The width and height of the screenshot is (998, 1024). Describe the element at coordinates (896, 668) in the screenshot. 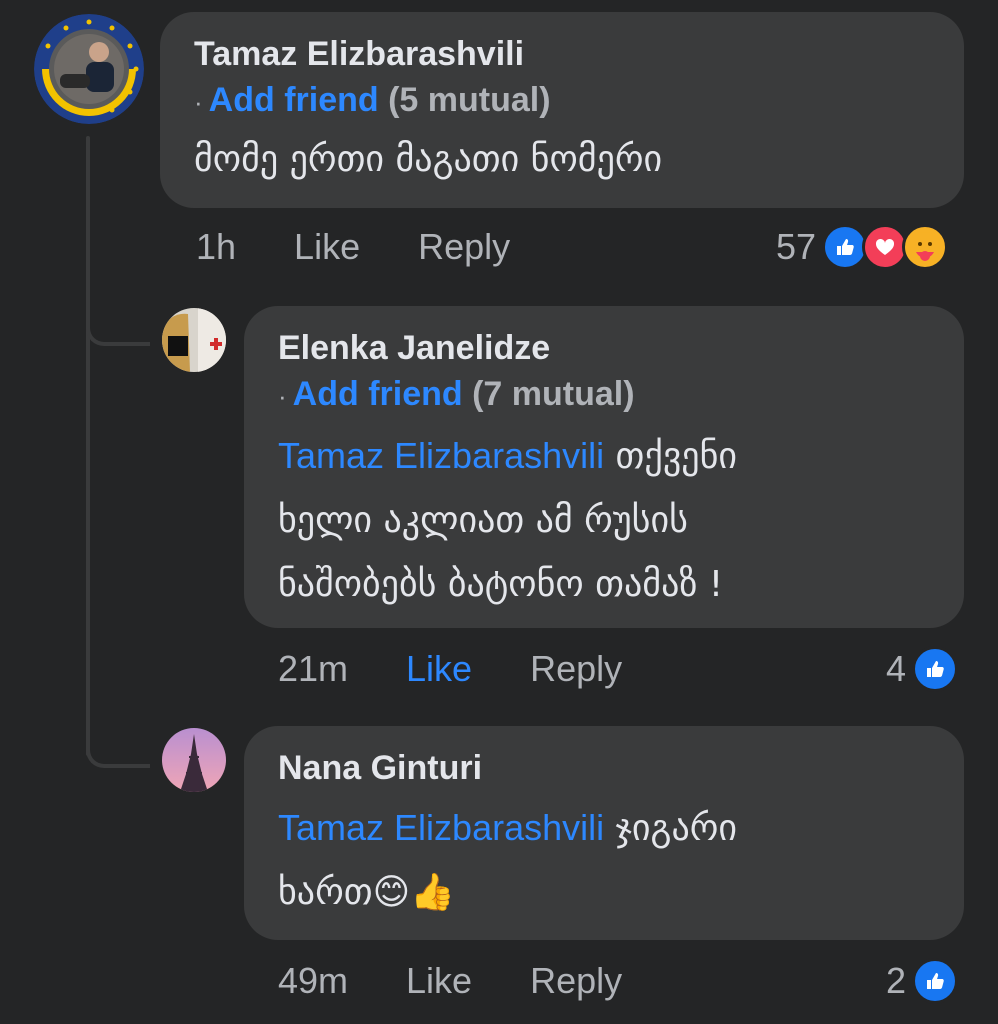

I see `reaction-count: 4` at that location.